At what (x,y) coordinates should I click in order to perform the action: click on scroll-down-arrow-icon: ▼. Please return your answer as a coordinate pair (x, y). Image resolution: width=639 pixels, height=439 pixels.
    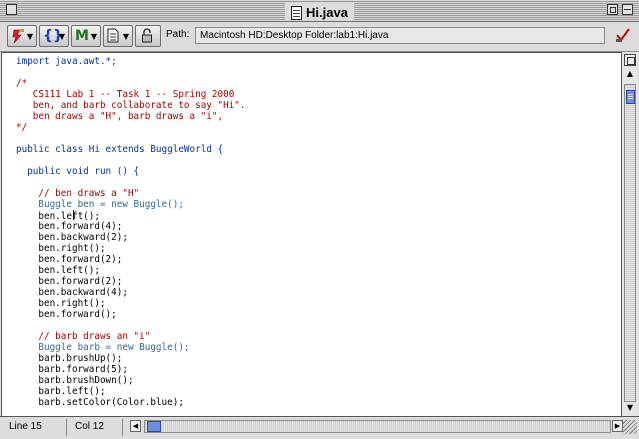
    Looking at the image, I should click on (630, 408).